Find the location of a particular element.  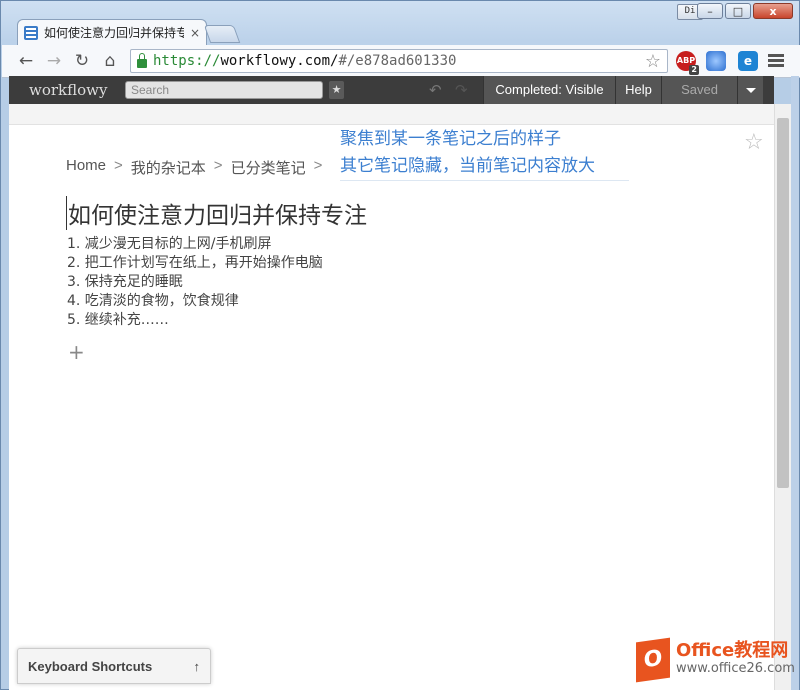

arrow-up-icon: ↑ is located at coordinates (197, 666).